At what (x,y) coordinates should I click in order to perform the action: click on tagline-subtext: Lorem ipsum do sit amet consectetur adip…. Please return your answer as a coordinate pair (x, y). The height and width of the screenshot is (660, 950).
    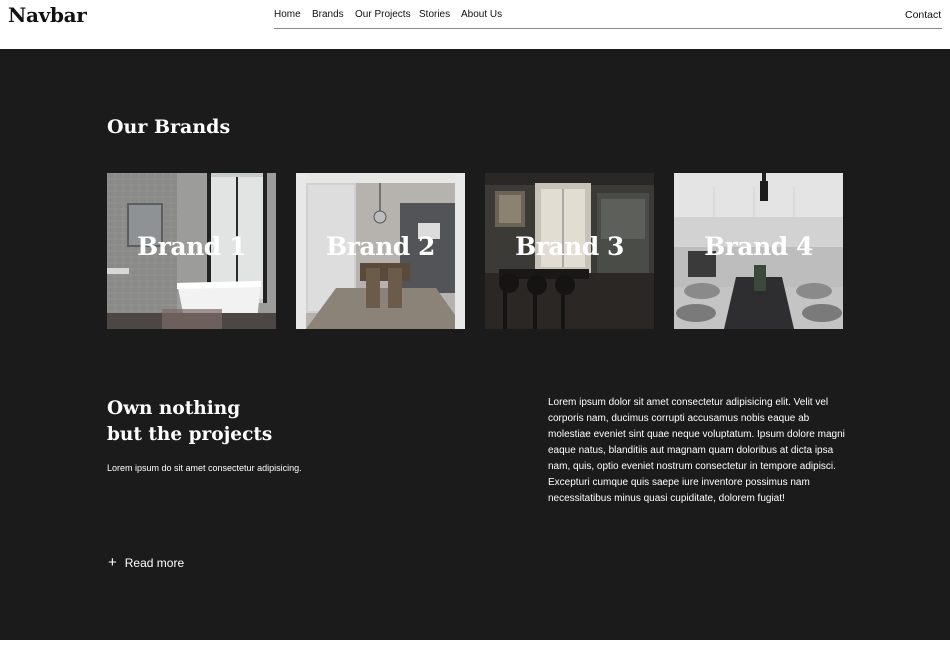
    Looking at the image, I should click on (204, 468).